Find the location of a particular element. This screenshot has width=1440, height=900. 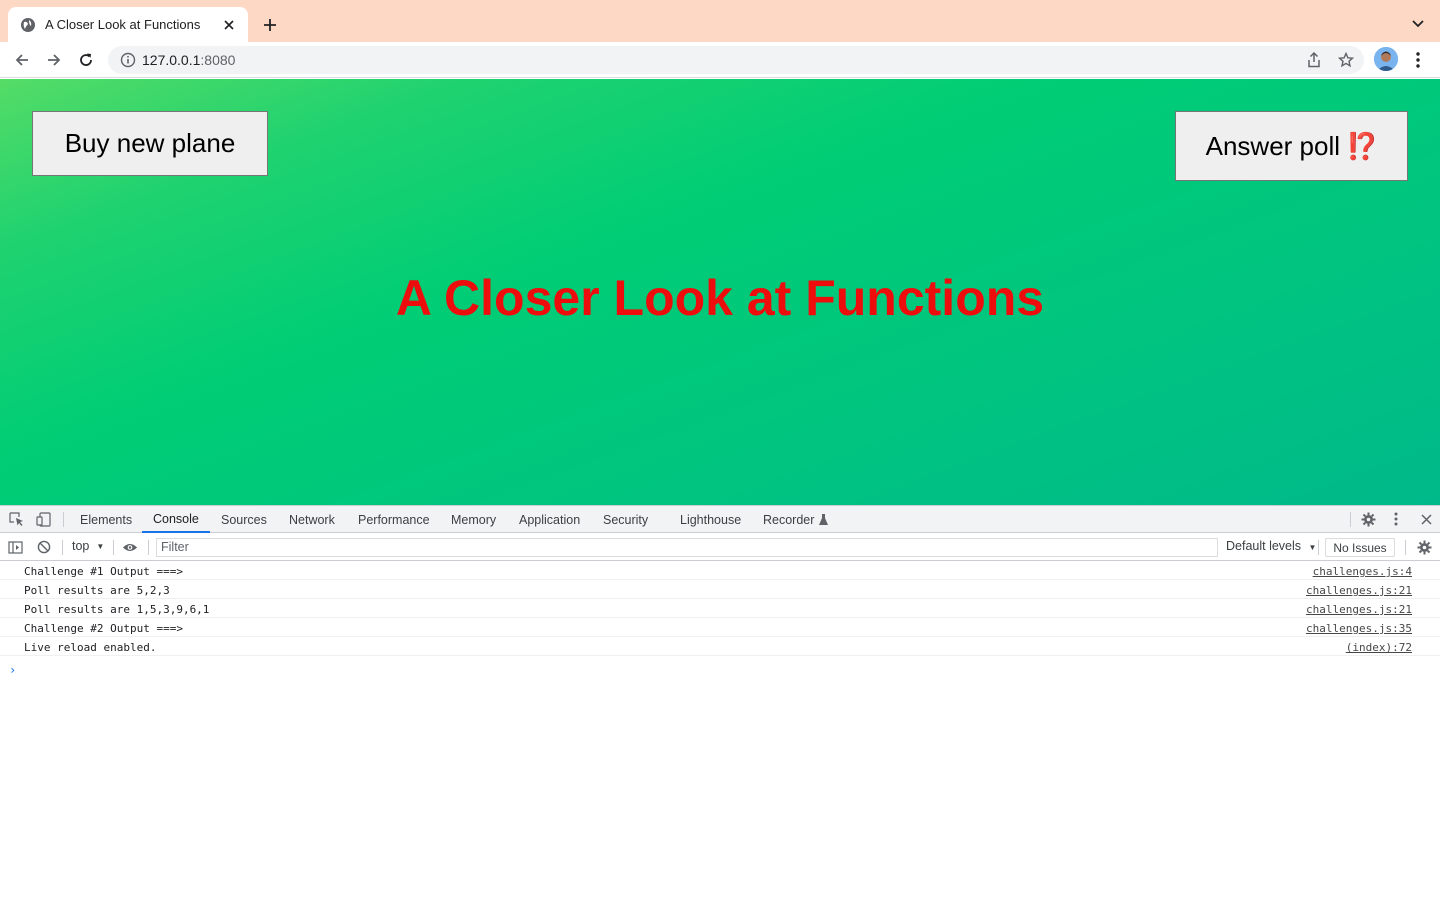

exclamation-question-icon: ⁉️ is located at coordinates (1362, 145).